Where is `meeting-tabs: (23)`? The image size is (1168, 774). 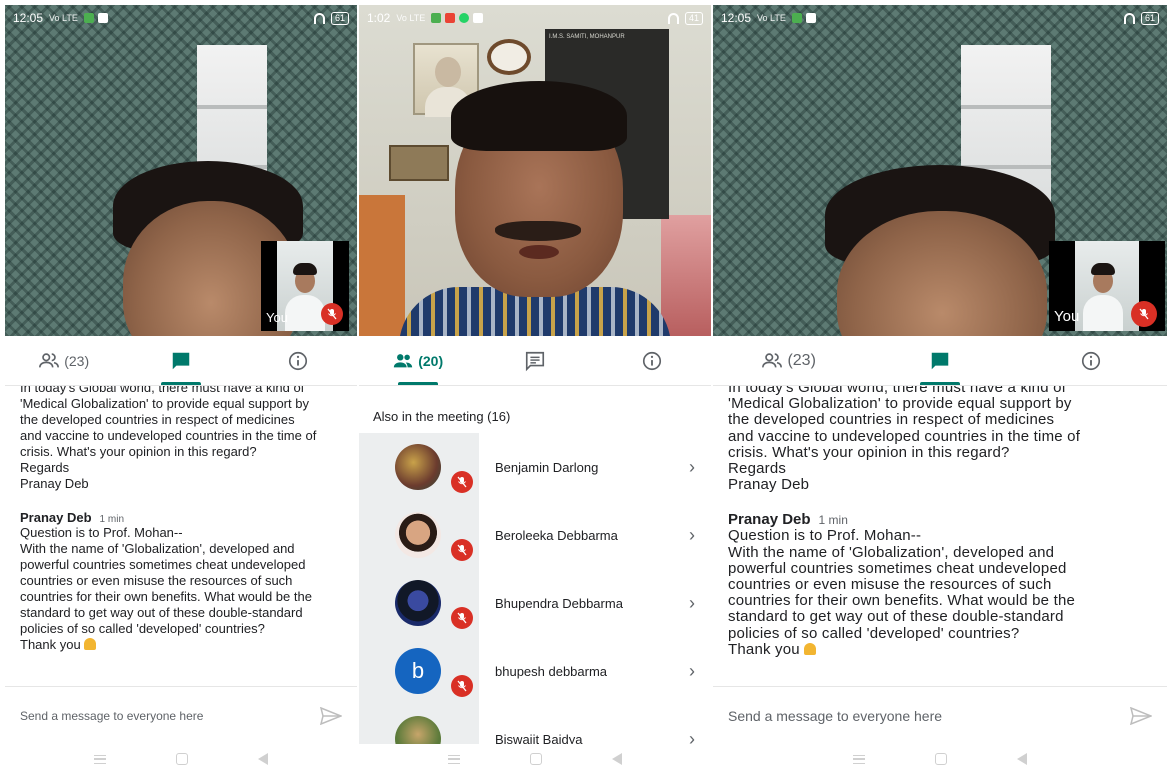 meeting-tabs: (23) is located at coordinates (181, 361).